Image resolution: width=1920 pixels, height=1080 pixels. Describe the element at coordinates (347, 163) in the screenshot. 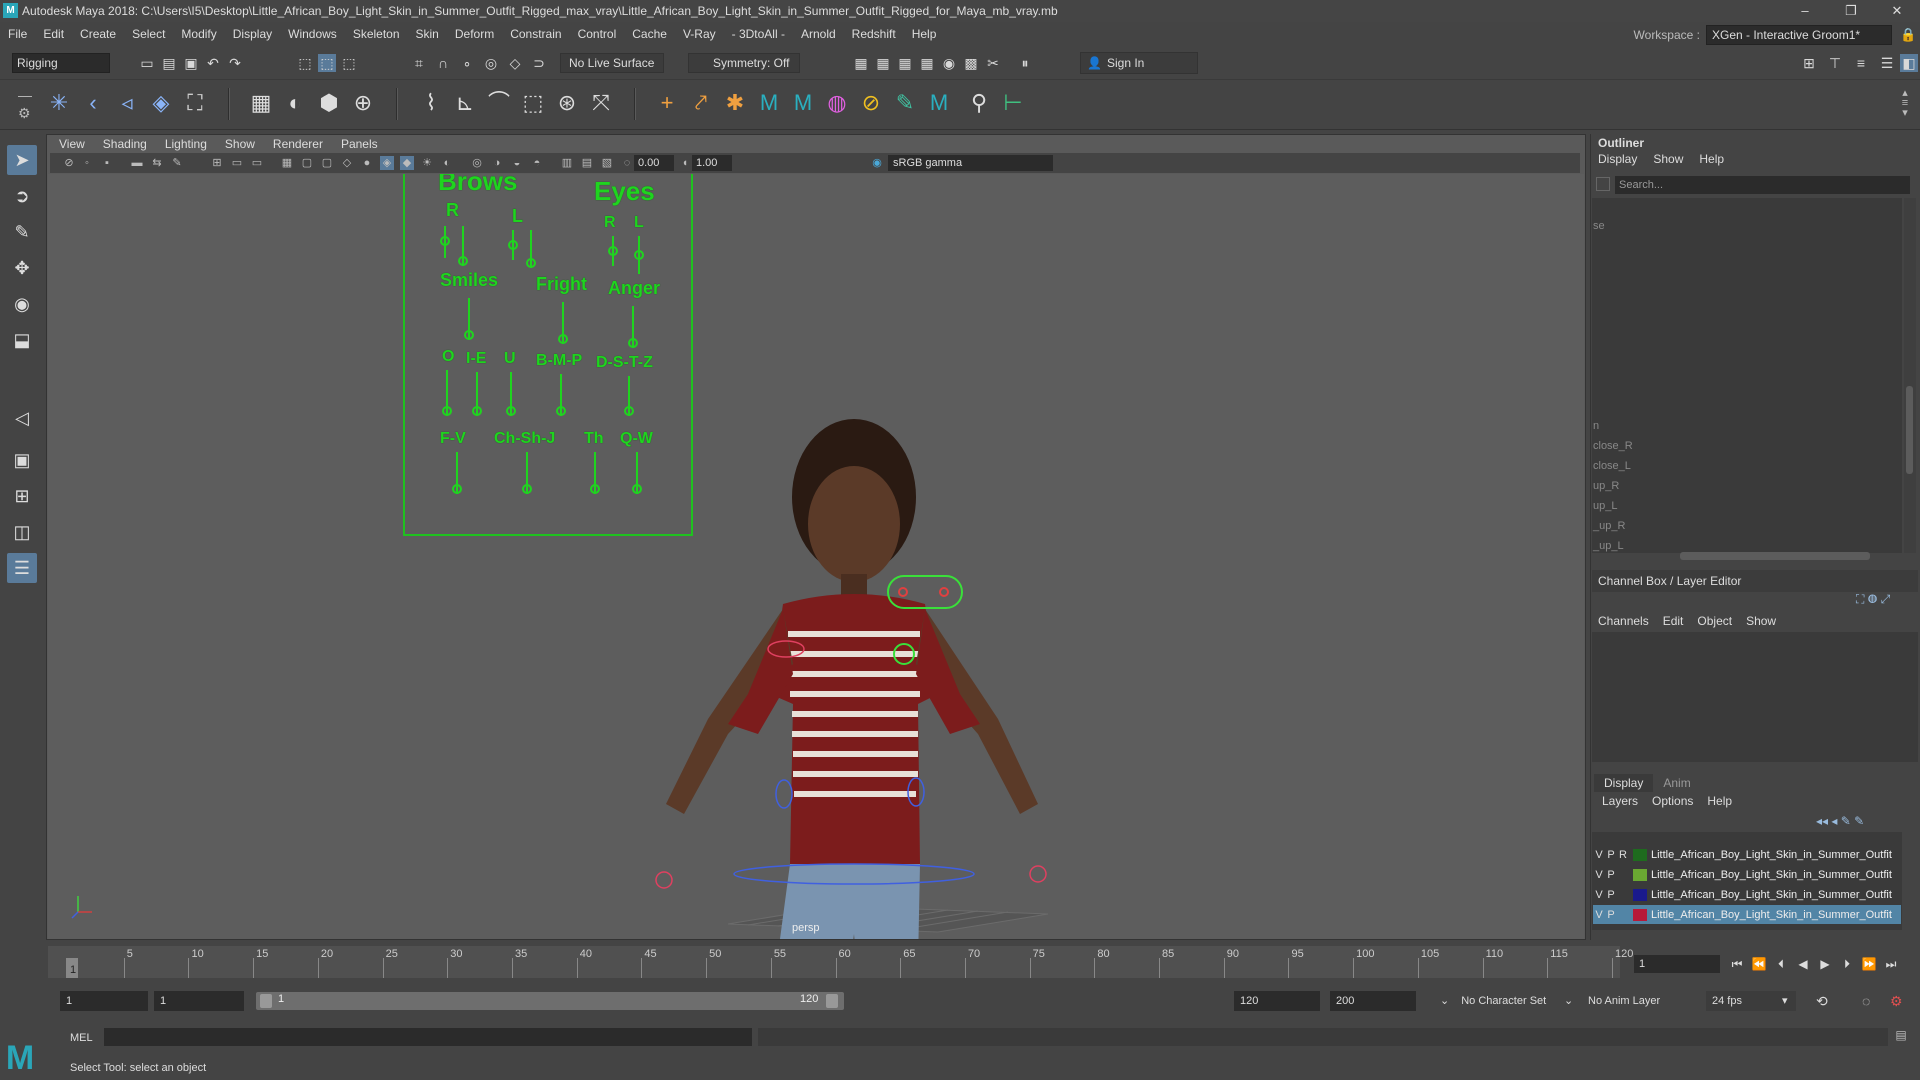

I see `wireframe-icon: ◇` at that location.